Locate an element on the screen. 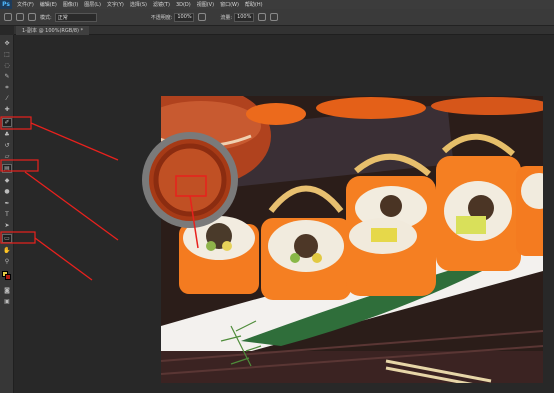 The image size is (554, 393). mode-select: 正常 is located at coordinates (75, 17).